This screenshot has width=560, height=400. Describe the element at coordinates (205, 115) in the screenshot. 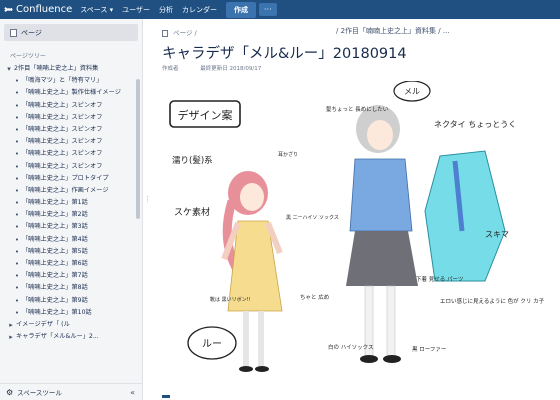

I see `heading-box-text: デザイン案` at that location.